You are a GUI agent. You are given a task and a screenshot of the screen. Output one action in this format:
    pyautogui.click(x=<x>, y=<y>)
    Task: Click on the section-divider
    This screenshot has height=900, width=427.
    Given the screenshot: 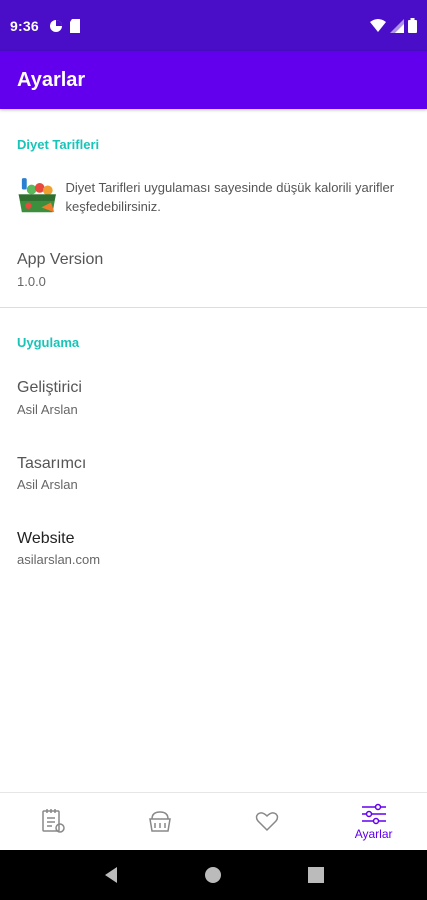 What is the action you would take?
    pyautogui.click(x=213, y=307)
    